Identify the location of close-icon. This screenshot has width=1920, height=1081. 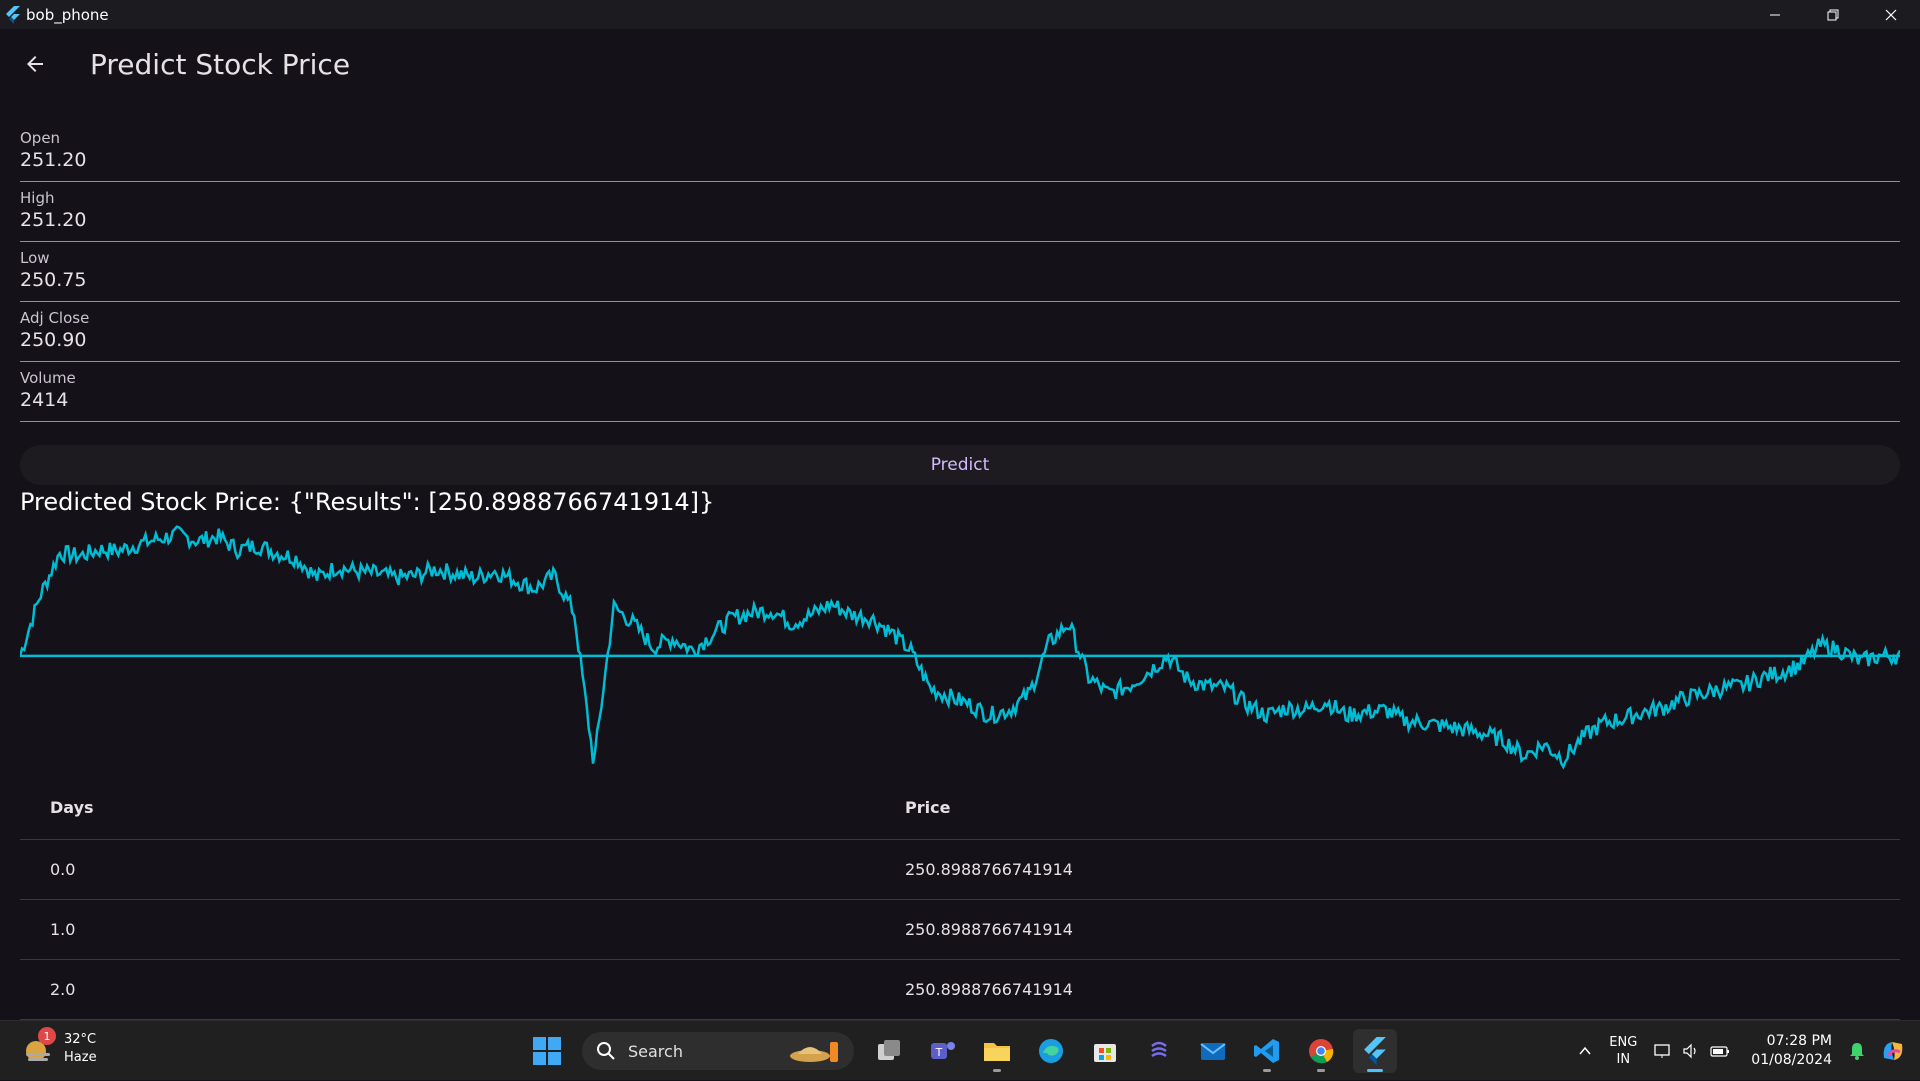
(1891, 14).